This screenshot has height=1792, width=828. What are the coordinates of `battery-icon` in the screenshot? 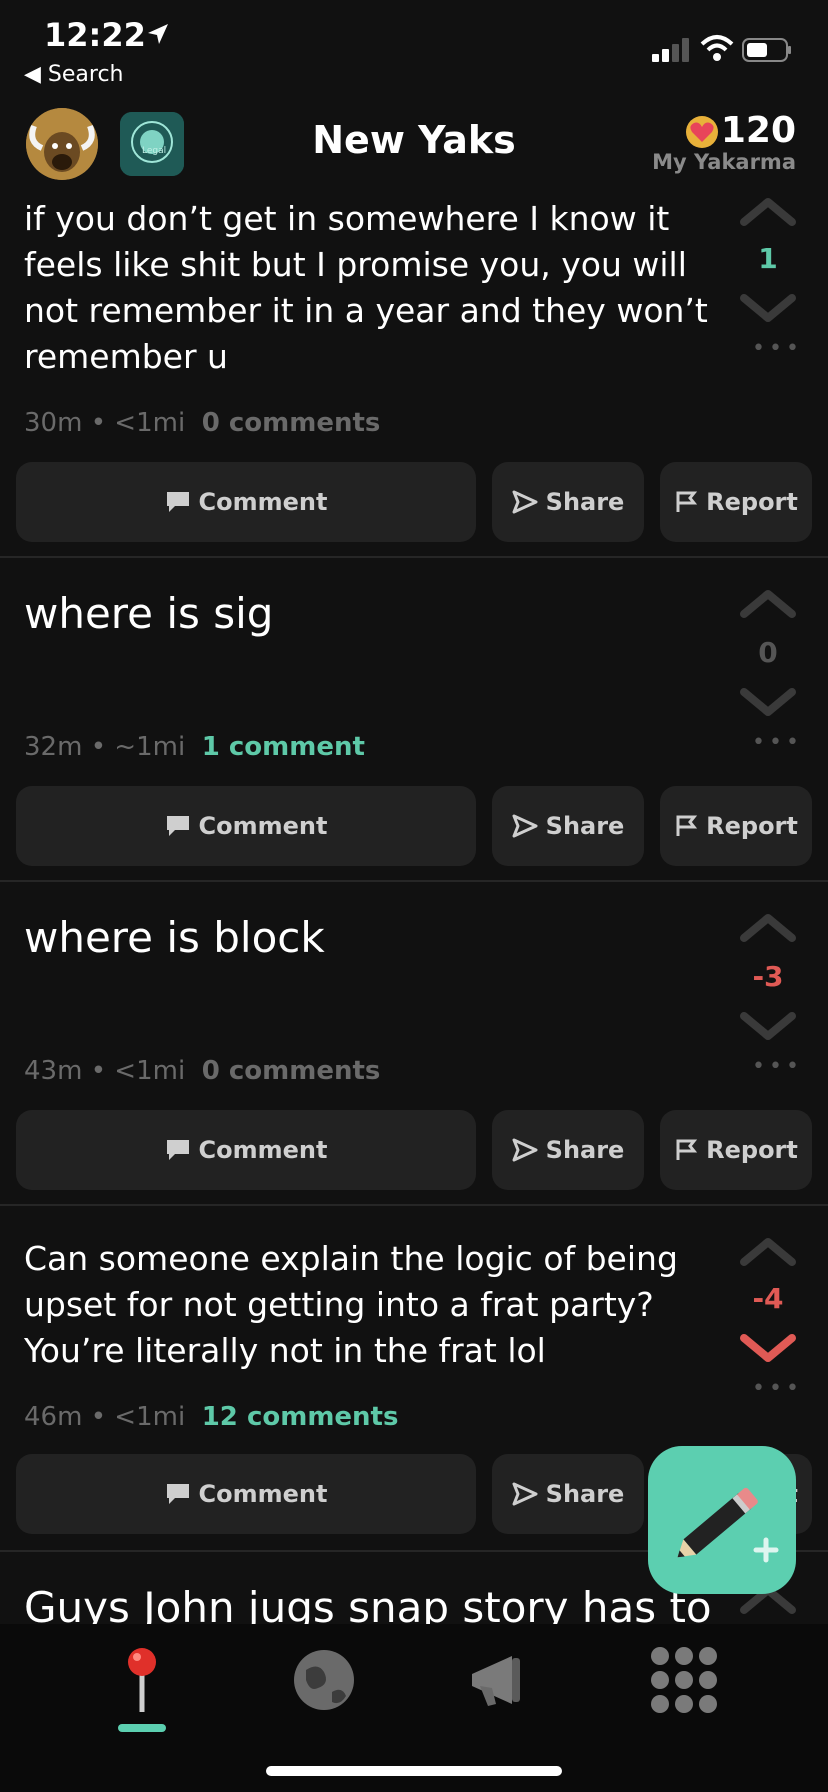 It's located at (766, 50).